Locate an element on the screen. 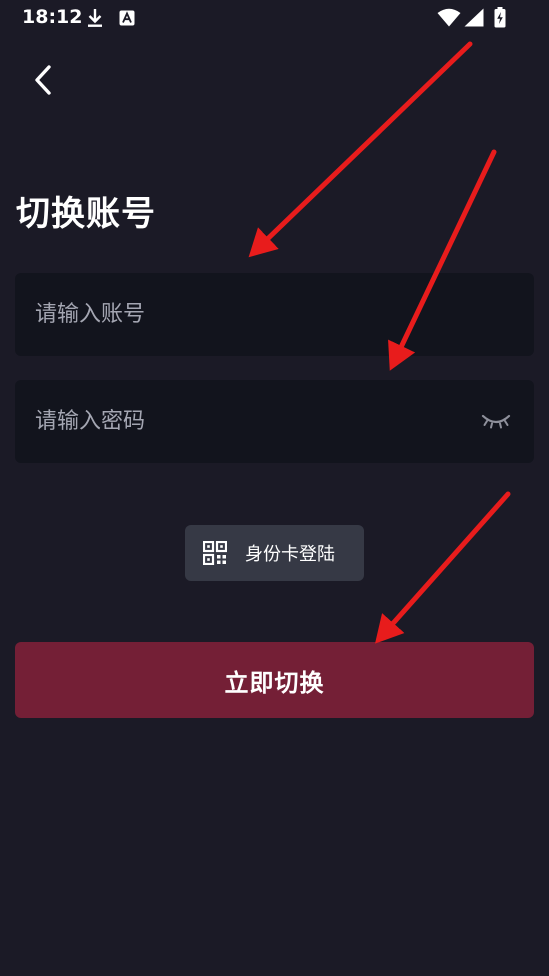 This screenshot has height=976, width=549. eye-closed-icon is located at coordinates (496, 421).